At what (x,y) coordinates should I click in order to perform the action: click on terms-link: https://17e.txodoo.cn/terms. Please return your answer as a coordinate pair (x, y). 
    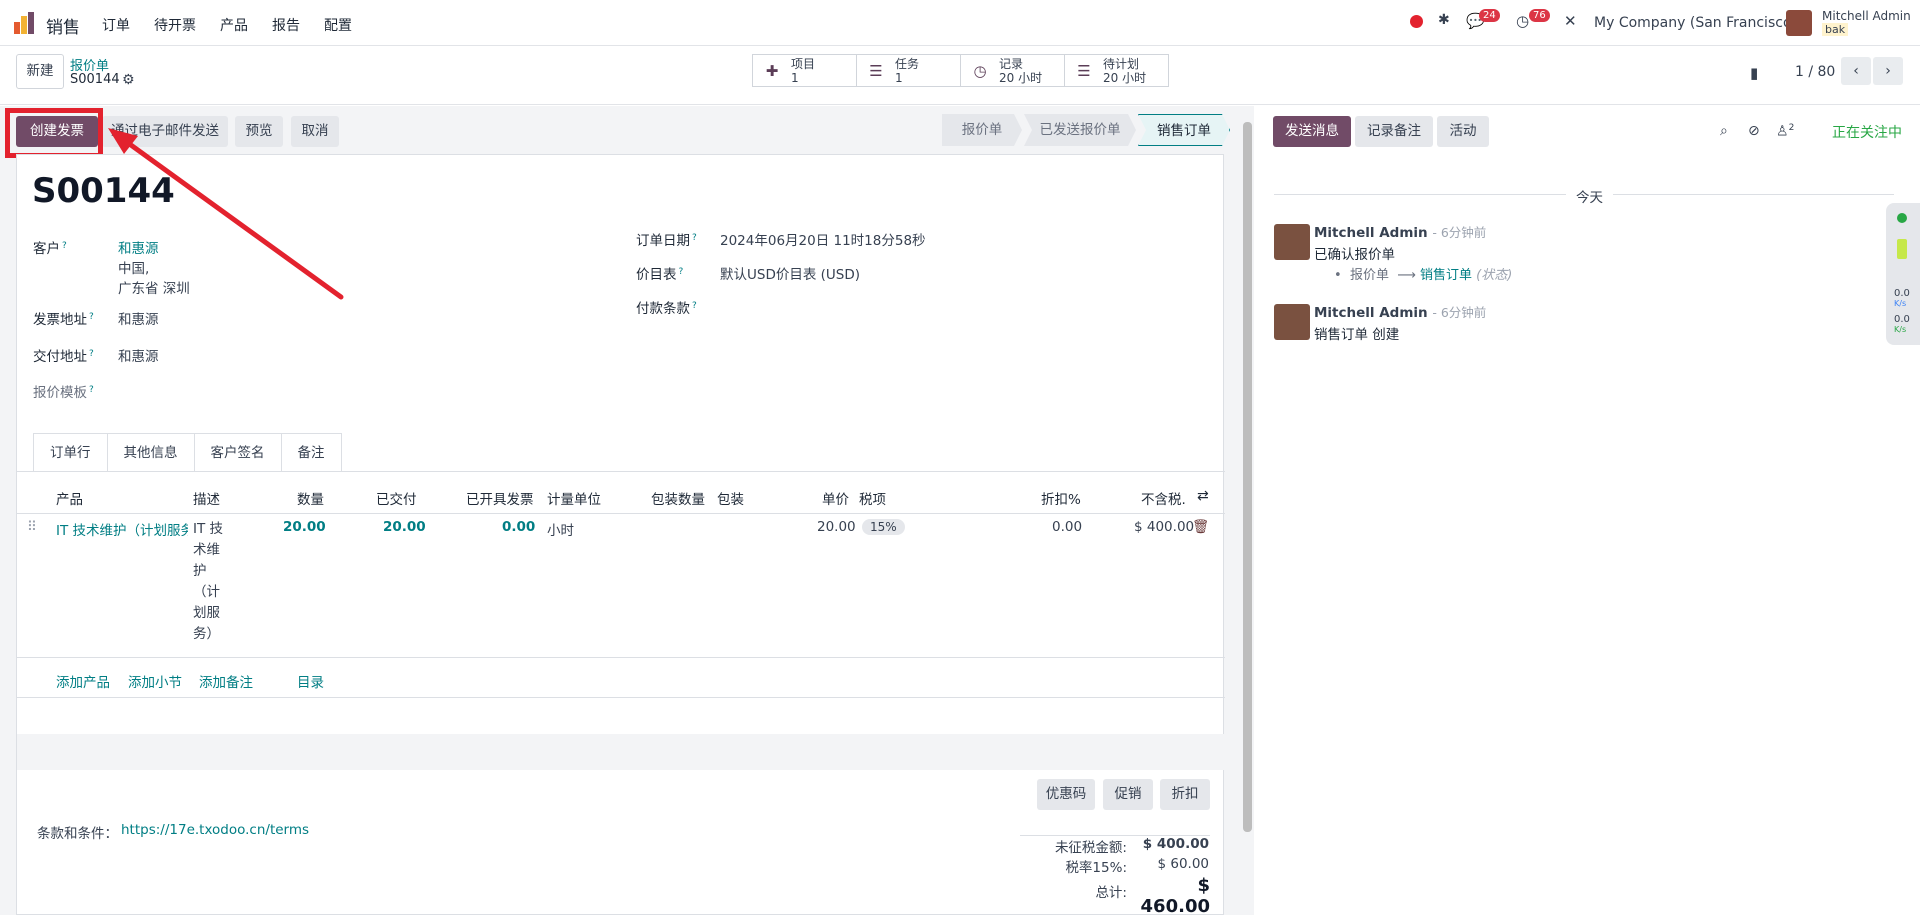
    Looking at the image, I should click on (215, 830).